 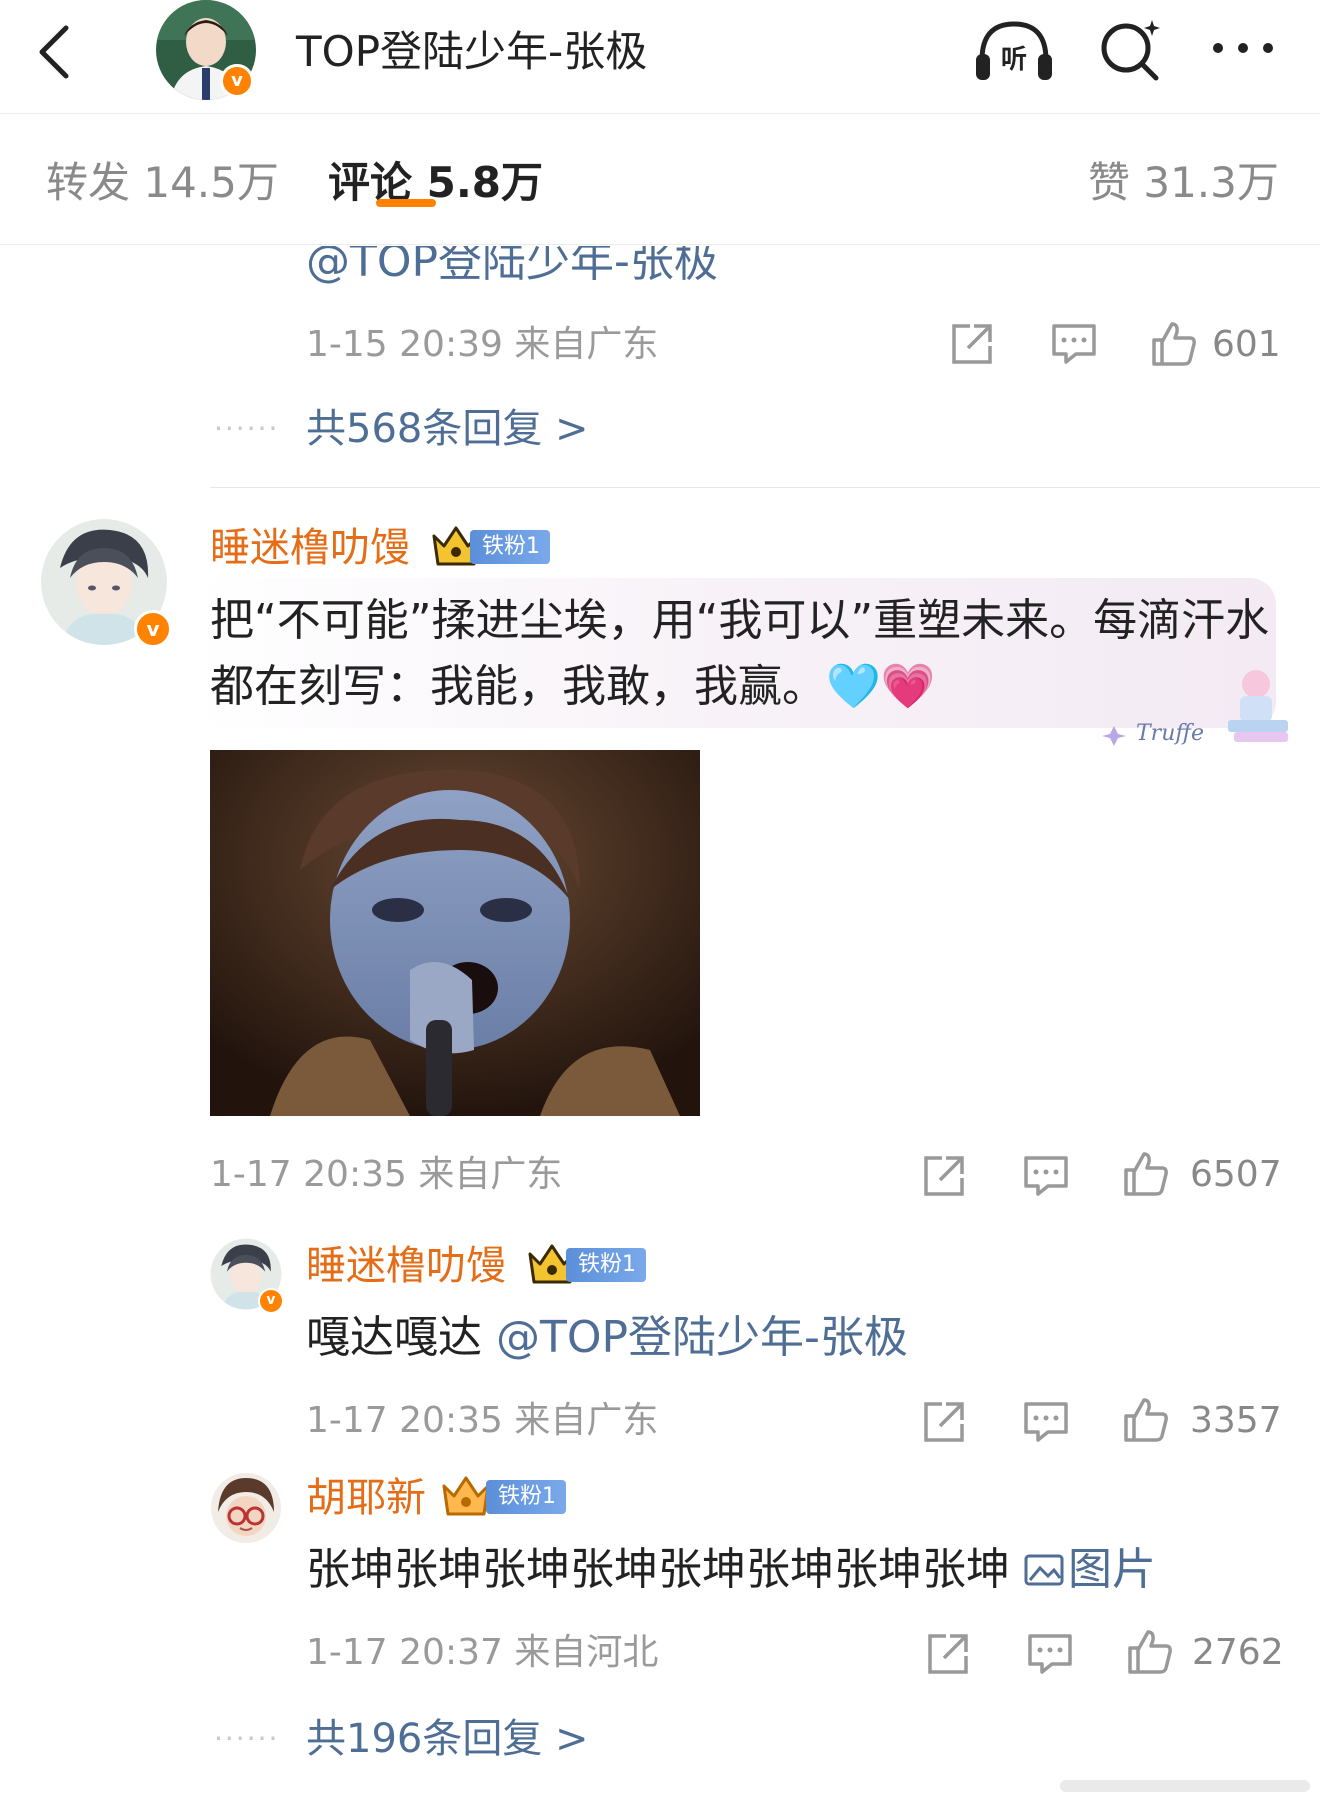 I want to click on image-link-label: 图片, so click(x=1112, y=1569).